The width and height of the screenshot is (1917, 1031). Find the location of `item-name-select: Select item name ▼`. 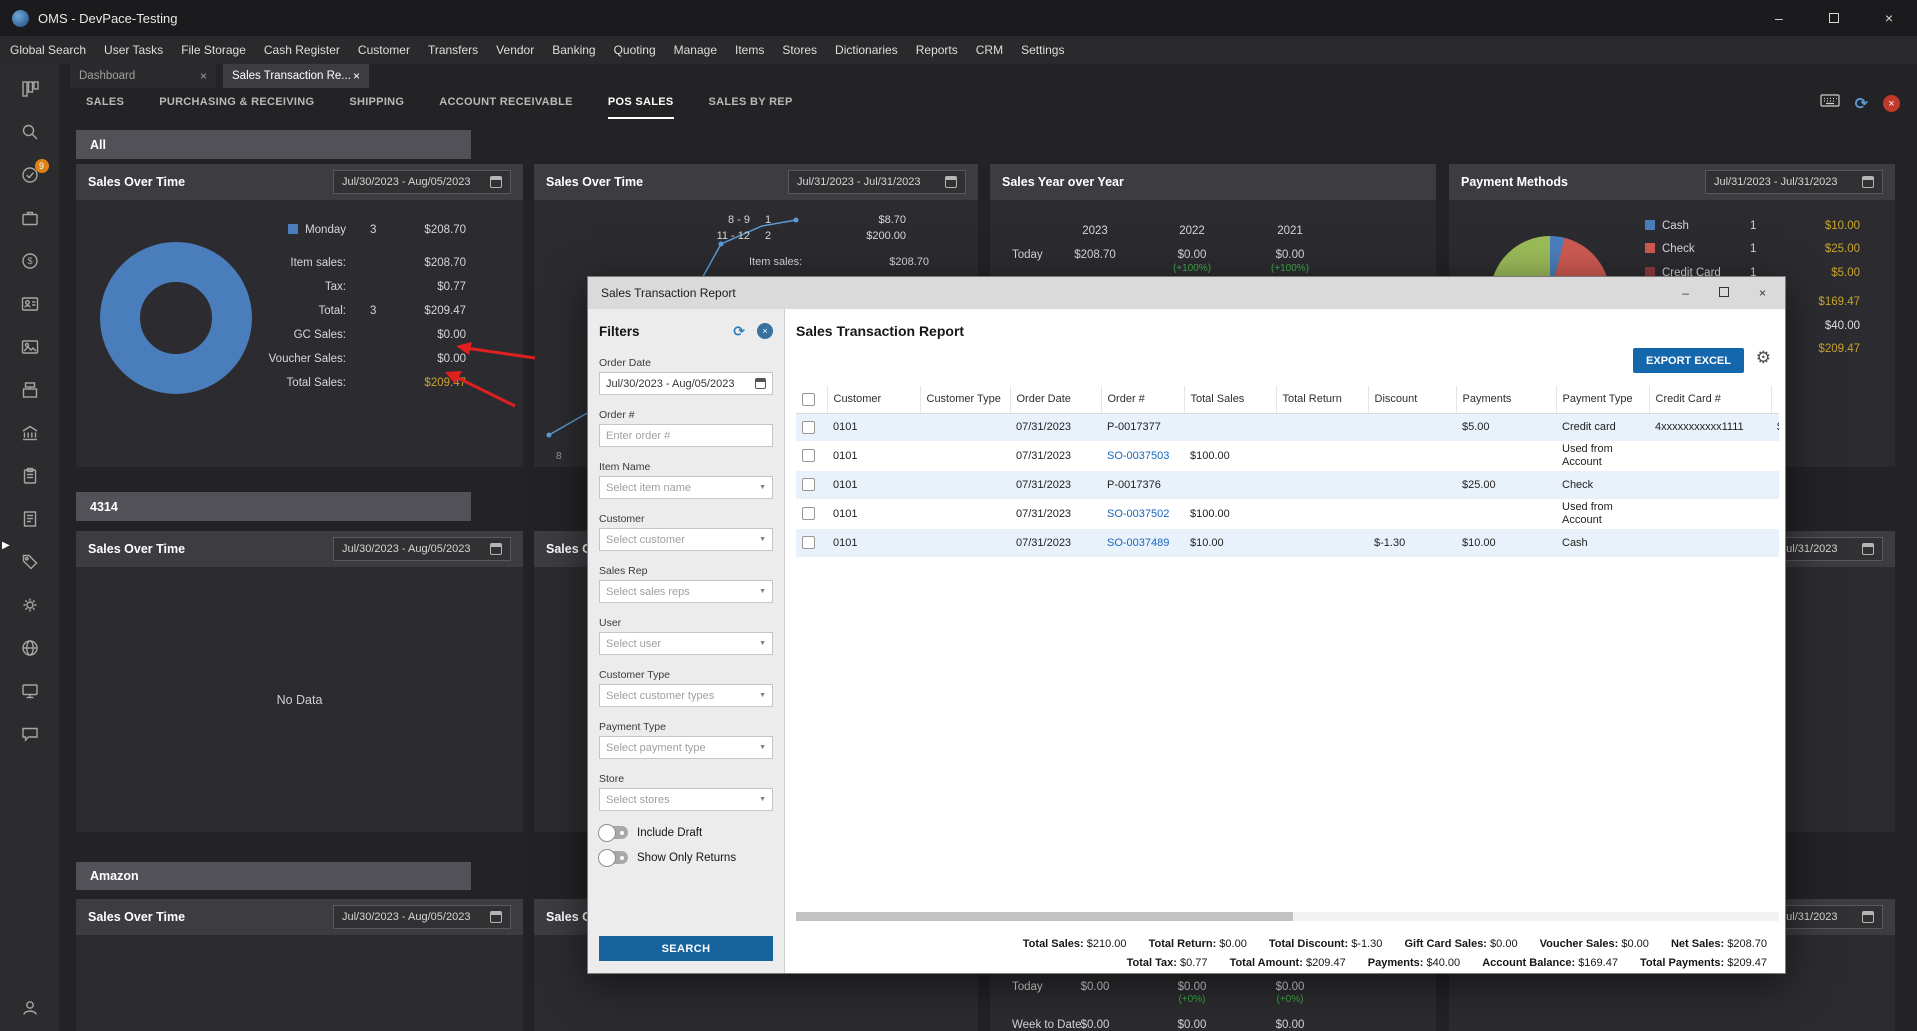

item-name-select: Select item name ▼ is located at coordinates (686, 487).